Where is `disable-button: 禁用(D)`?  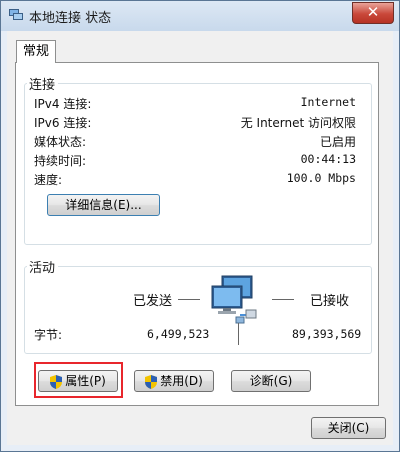
disable-button: 禁用(D) is located at coordinates (174, 381).